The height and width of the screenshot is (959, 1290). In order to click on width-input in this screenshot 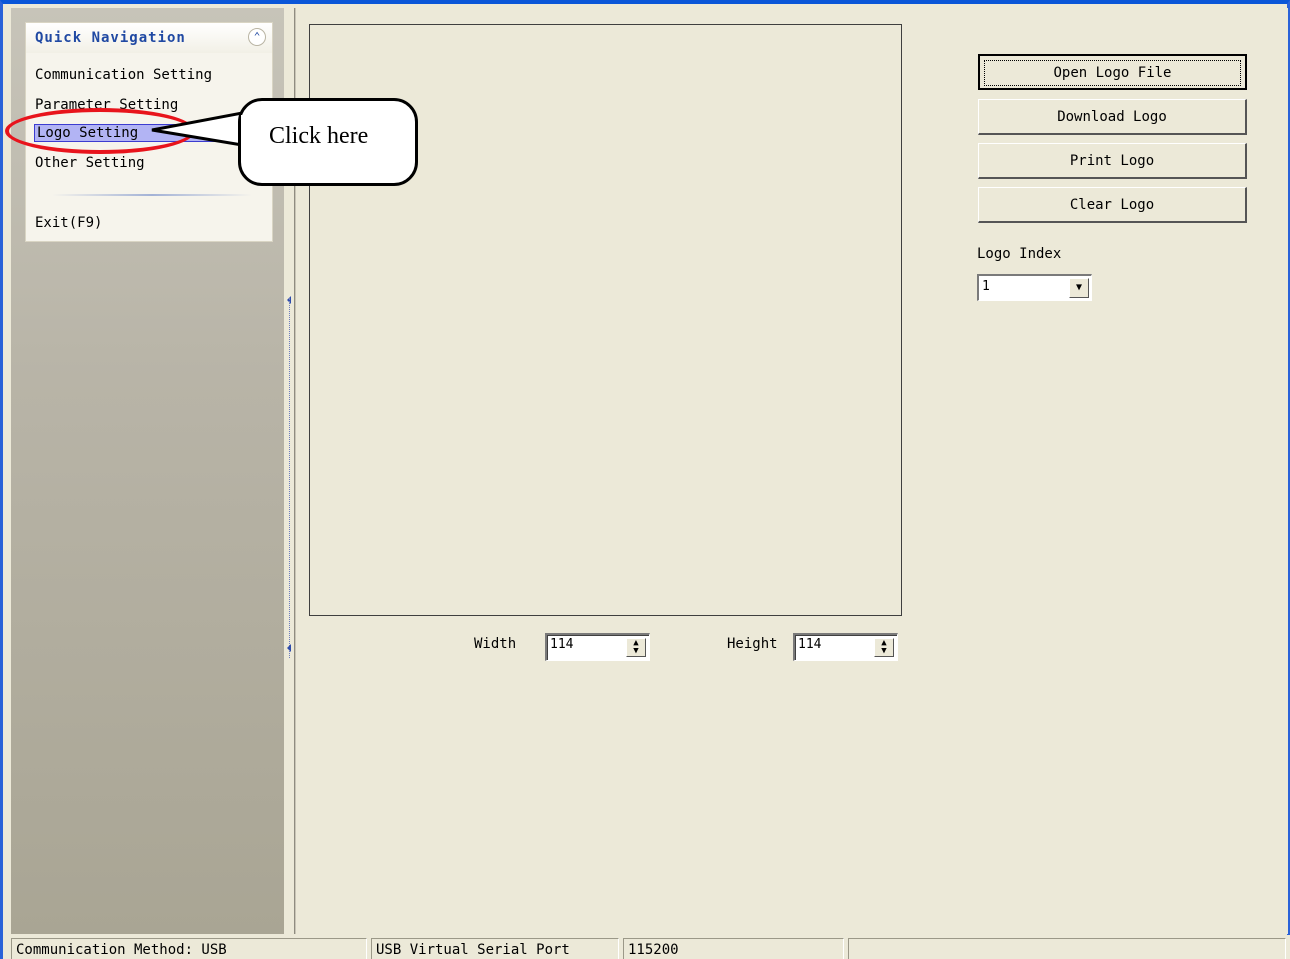, I will do `click(585, 644)`.